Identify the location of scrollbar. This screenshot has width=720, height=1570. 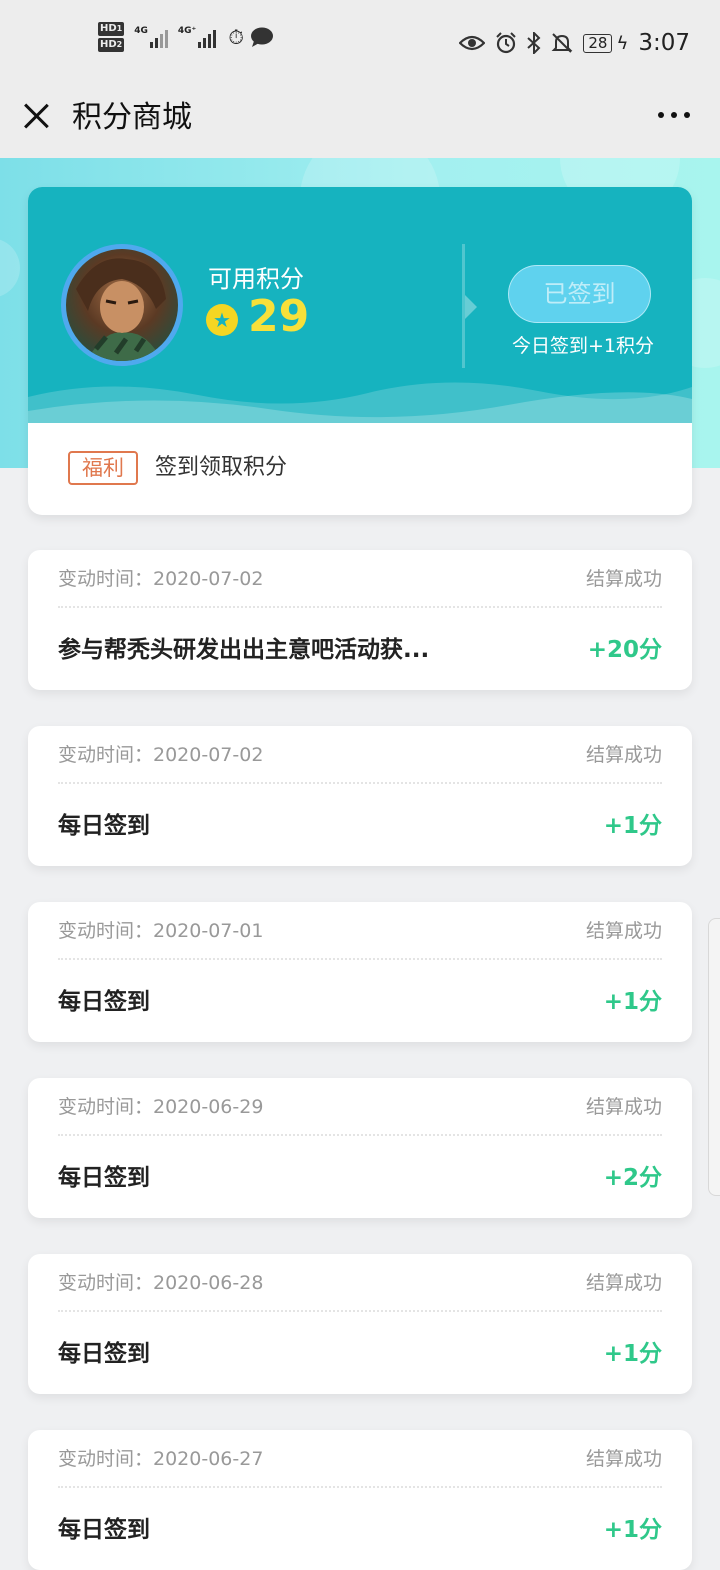
(714, 1057).